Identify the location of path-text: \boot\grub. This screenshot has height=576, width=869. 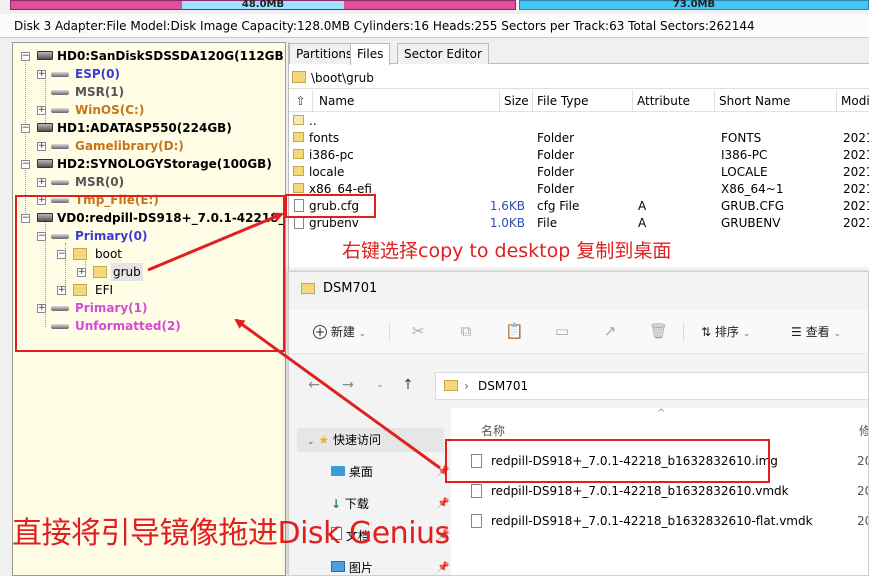
(342, 78).